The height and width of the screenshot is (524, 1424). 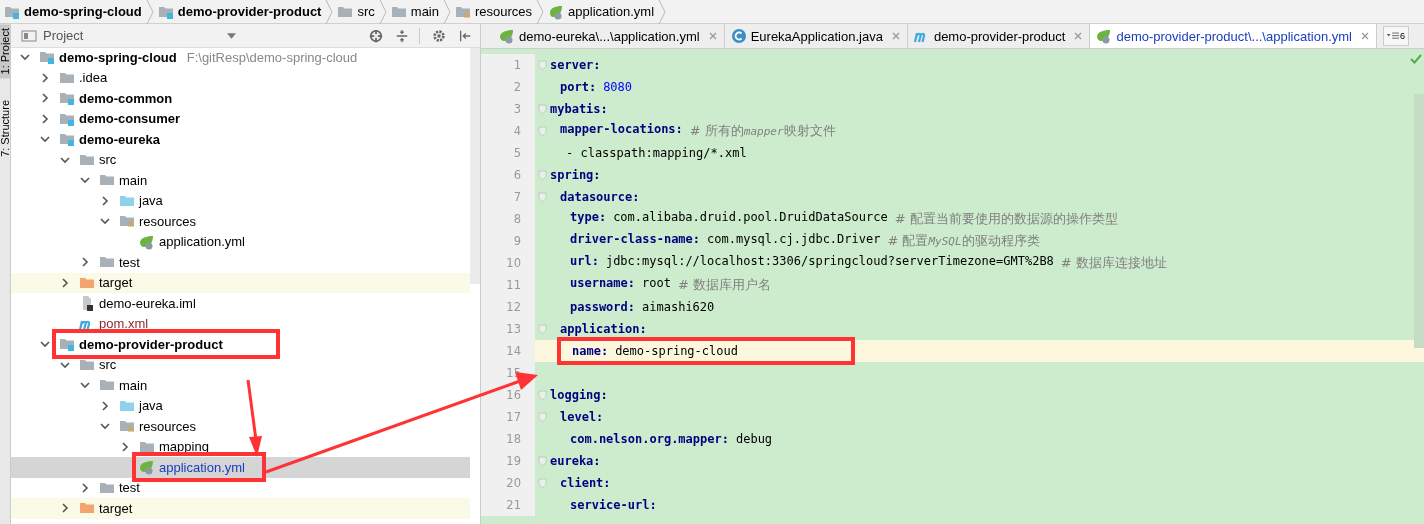 I want to click on tree-item: demo-common, so click(x=126, y=98).